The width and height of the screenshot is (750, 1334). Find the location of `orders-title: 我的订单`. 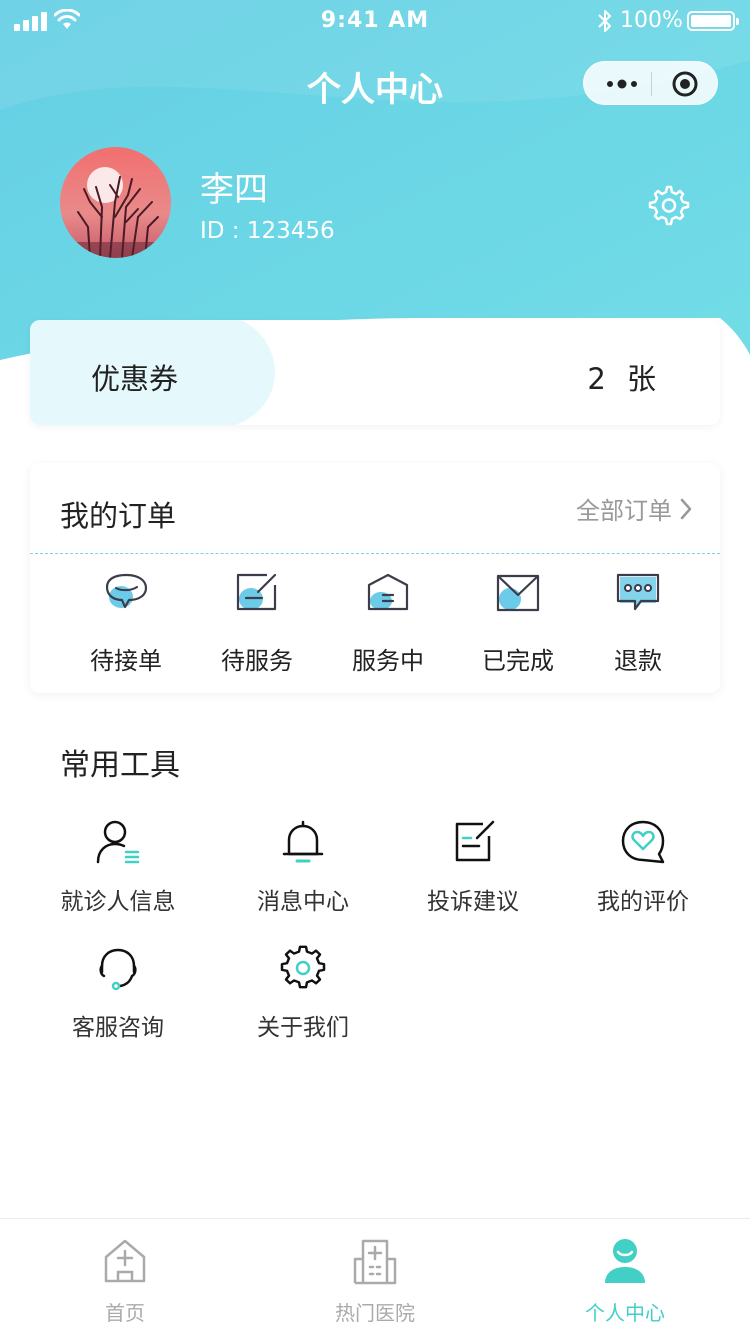

orders-title: 我的订单 is located at coordinates (118, 516).